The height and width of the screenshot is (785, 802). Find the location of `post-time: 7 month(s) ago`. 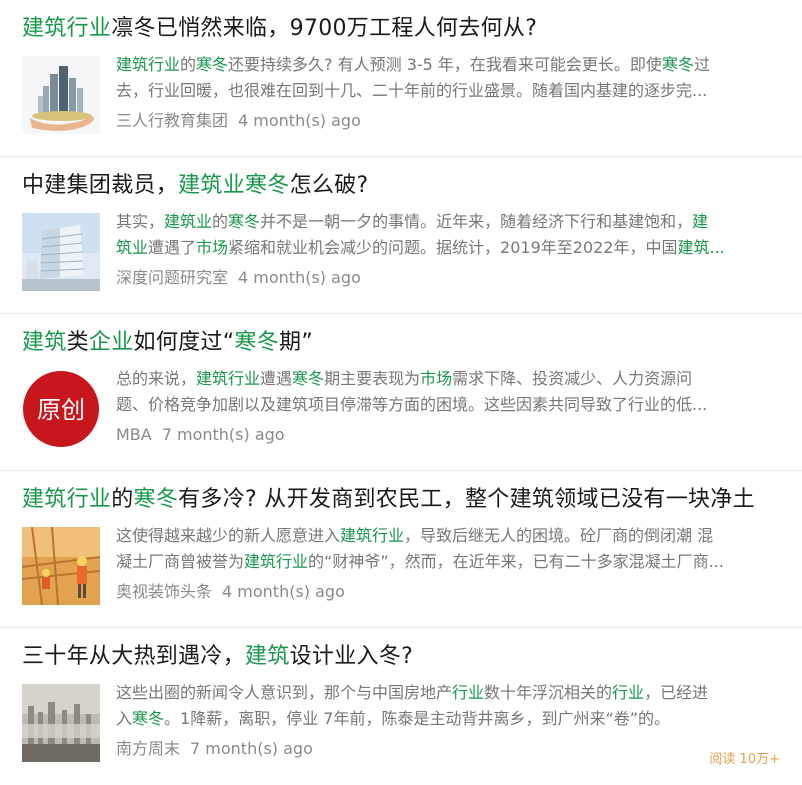

post-time: 7 month(s) ago is located at coordinates (251, 748).